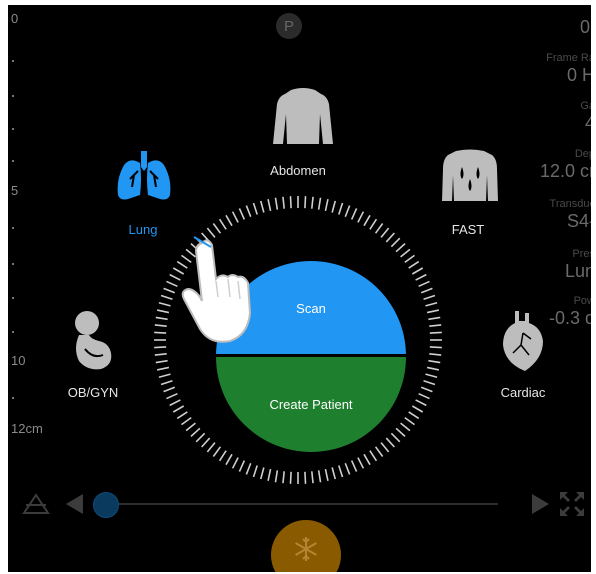 The width and height of the screenshot is (596, 574). What do you see at coordinates (540, 504) in the screenshot?
I see `triangle-right-icon` at bounding box center [540, 504].